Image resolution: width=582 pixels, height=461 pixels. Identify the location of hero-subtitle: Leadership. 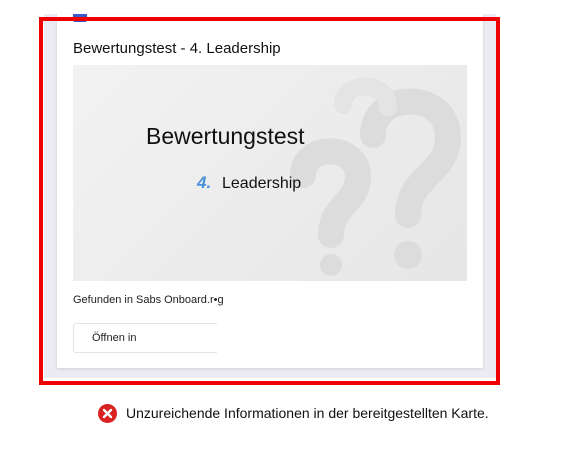
(262, 183).